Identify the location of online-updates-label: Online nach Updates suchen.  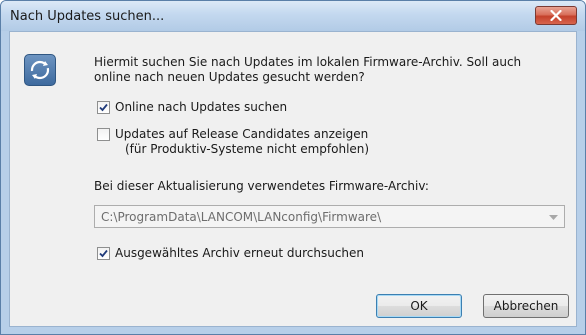
(201, 107).